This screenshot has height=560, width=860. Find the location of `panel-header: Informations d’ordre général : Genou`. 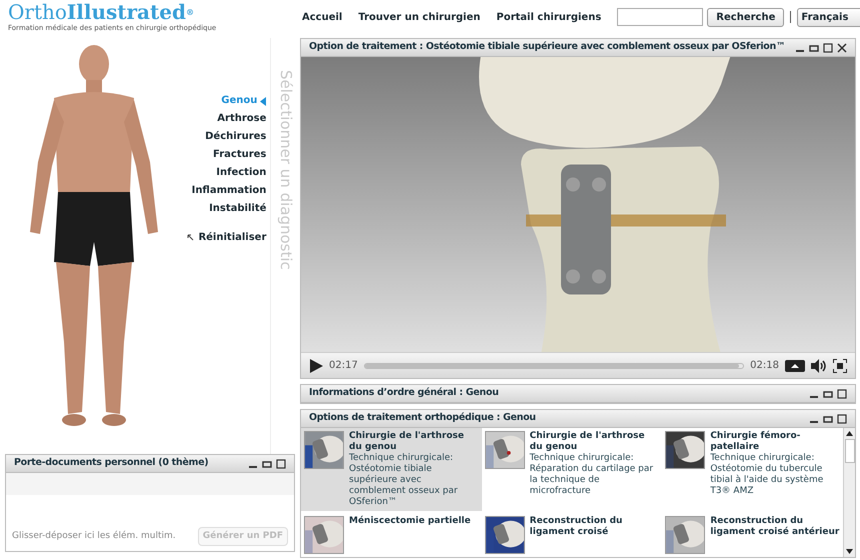

panel-header: Informations d’ordre général : Genou is located at coordinates (578, 394).